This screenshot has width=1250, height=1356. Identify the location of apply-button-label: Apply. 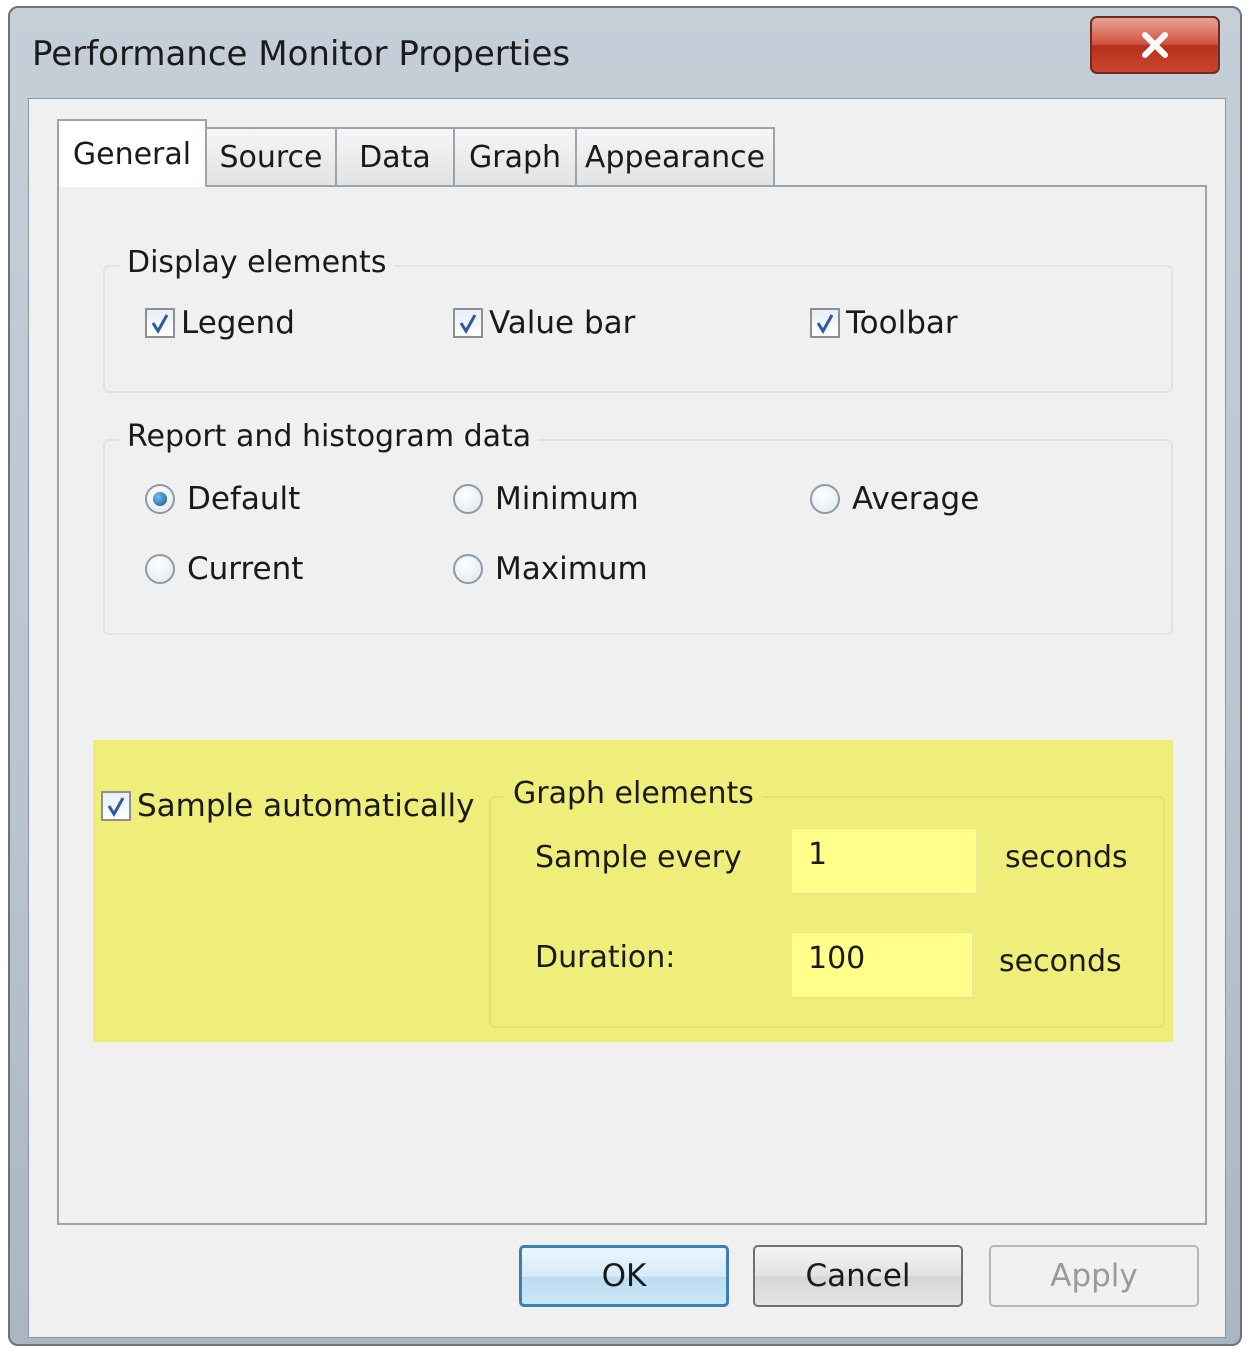
(1094, 1276).